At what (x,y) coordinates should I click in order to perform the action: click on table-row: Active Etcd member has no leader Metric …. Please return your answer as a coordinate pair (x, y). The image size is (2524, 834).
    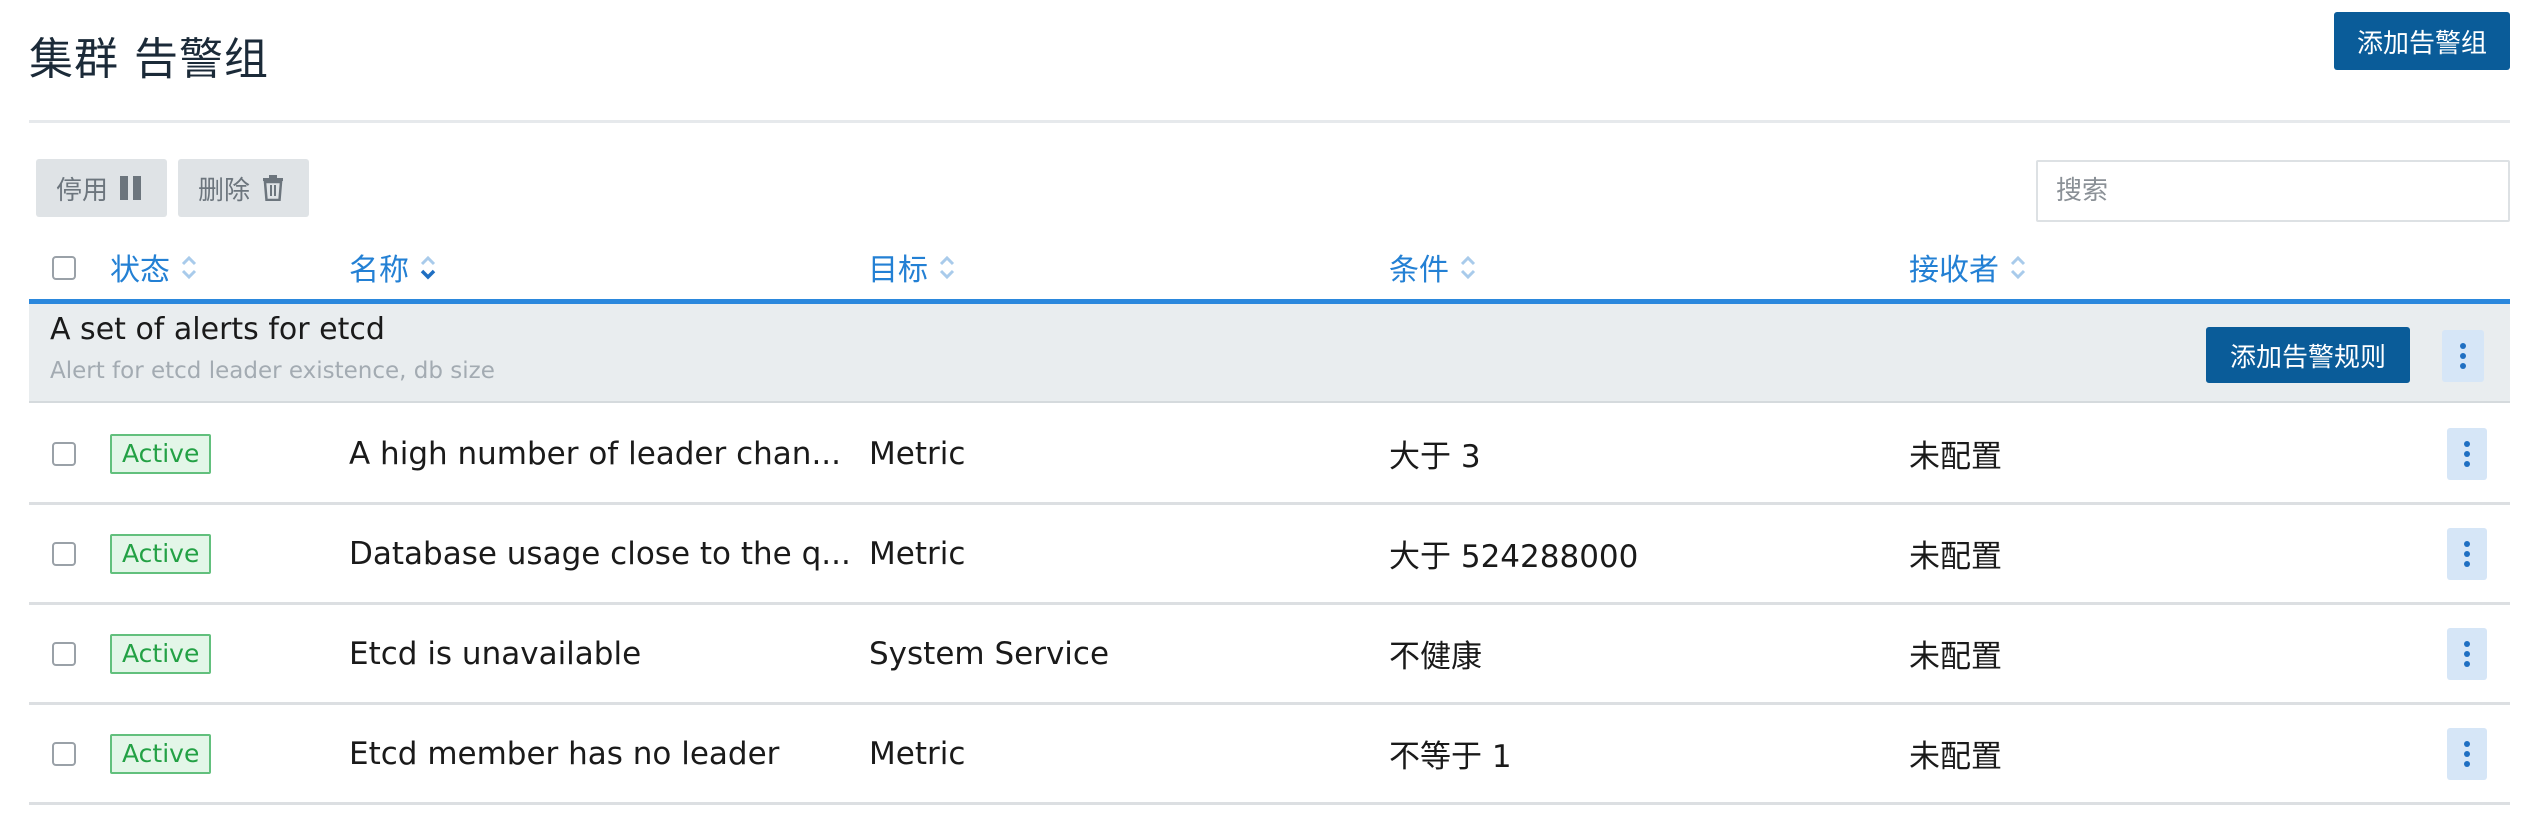
    Looking at the image, I should click on (1269, 755).